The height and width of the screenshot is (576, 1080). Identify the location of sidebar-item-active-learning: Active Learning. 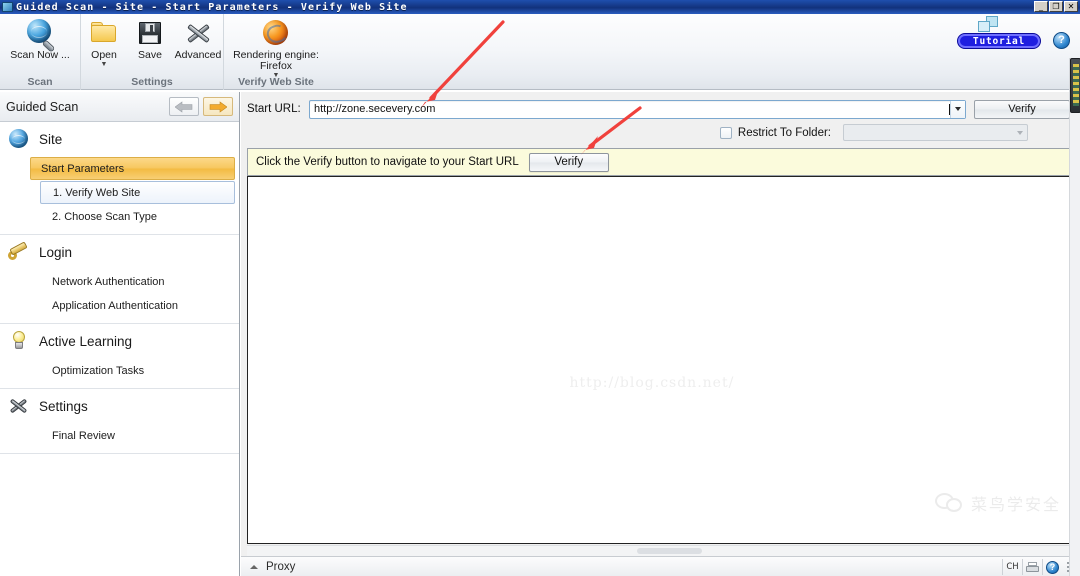
(119, 341).